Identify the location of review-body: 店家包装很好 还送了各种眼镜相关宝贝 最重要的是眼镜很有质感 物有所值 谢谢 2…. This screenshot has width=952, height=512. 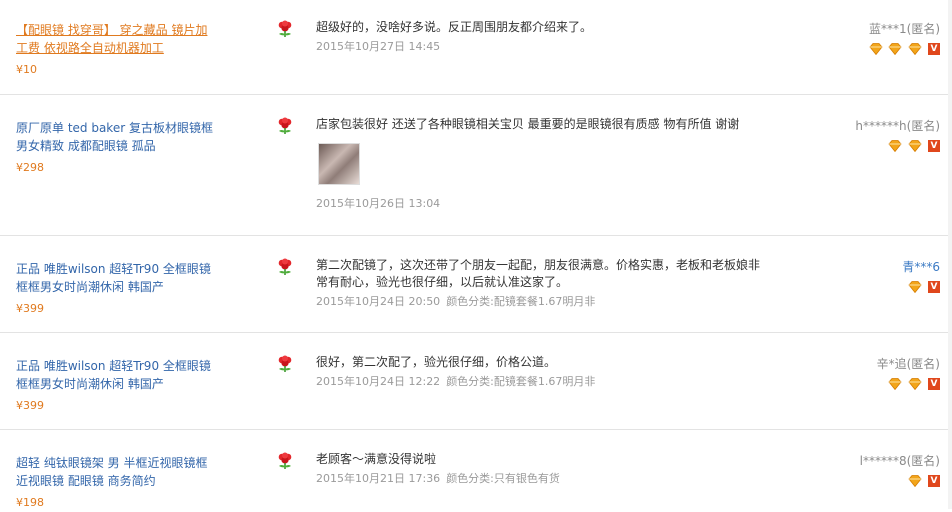
(546, 164).